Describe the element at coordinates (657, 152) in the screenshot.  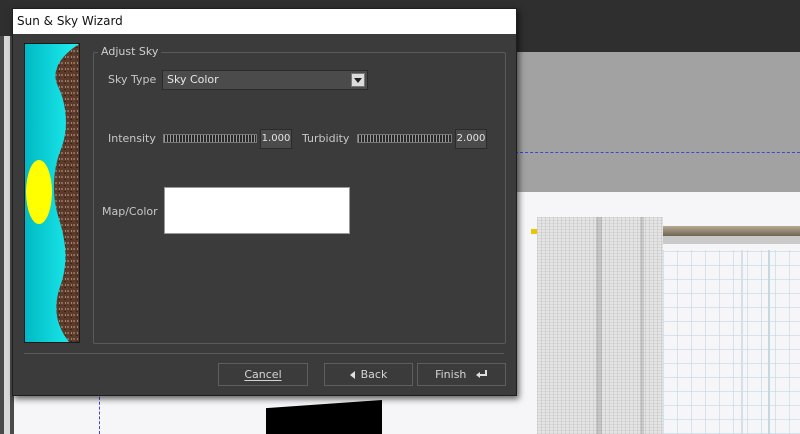
I see `viewport-horizon-guide` at that location.